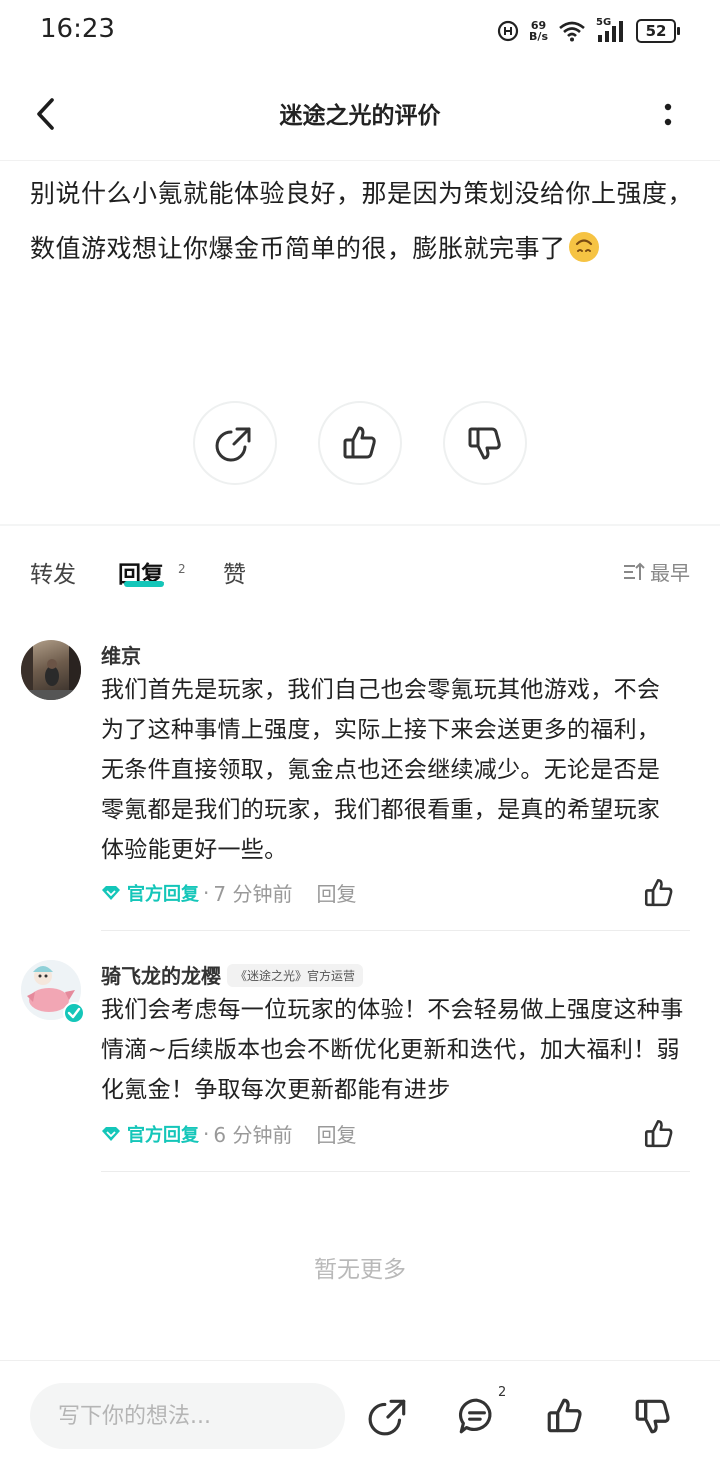 This screenshot has height=1470, width=720. Describe the element at coordinates (572, 31) in the screenshot. I see `wifi-icon` at that location.